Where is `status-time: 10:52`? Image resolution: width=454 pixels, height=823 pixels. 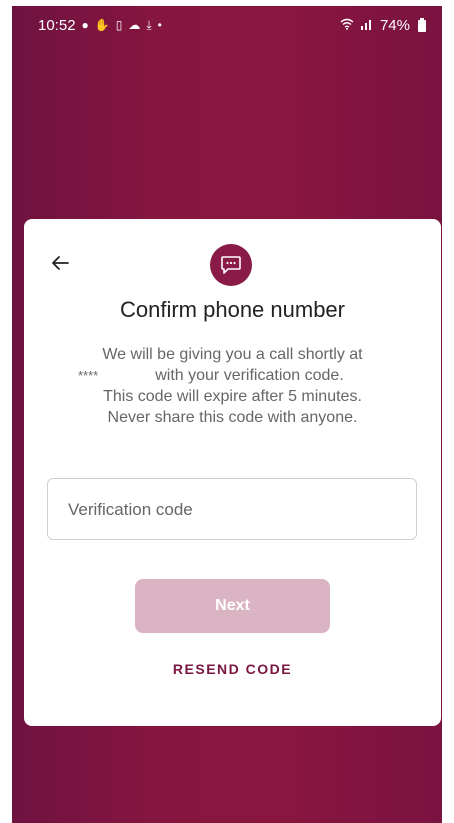 status-time: 10:52 is located at coordinates (57, 25).